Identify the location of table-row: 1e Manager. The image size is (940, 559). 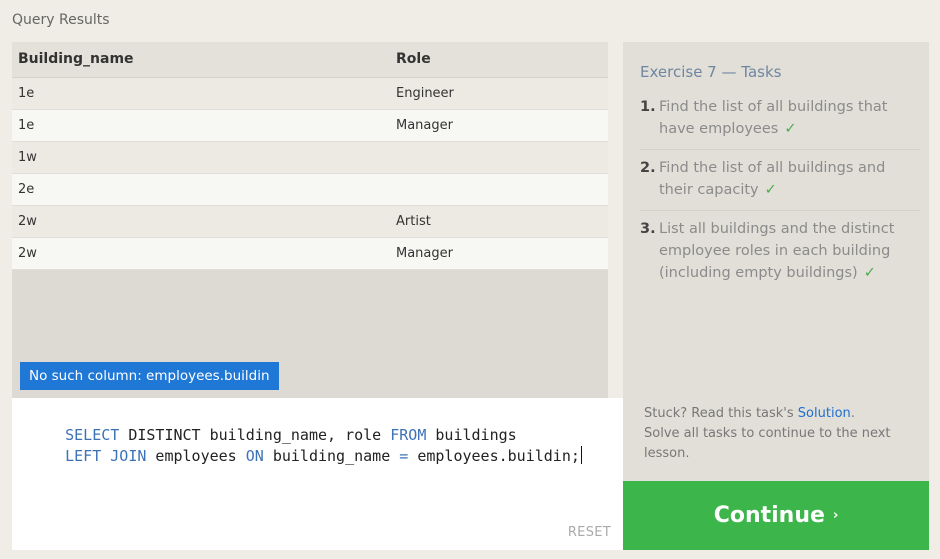
(310, 125).